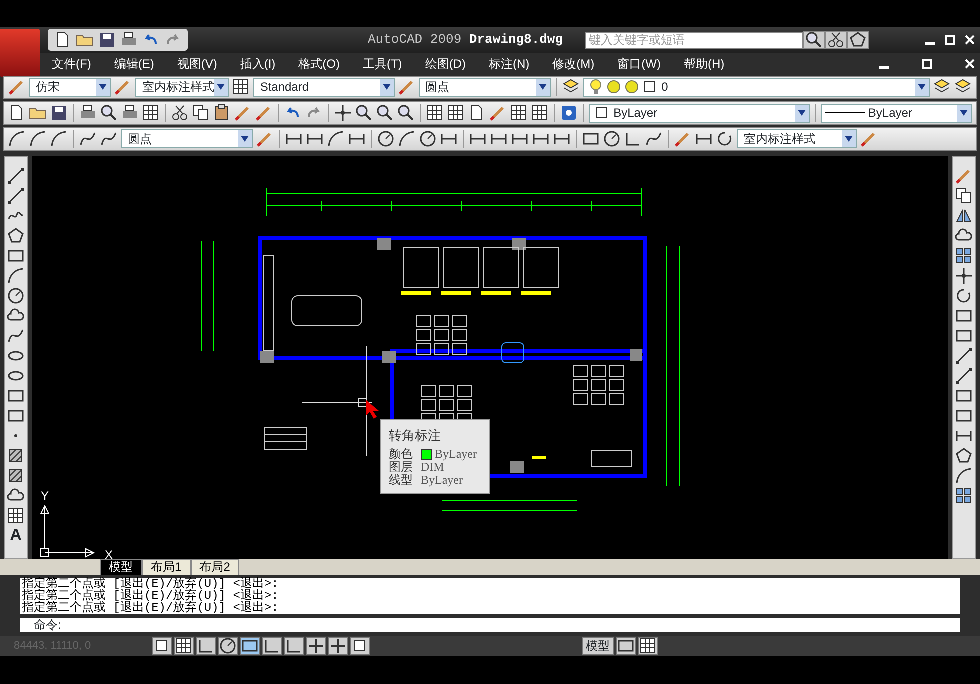 This screenshot has width=980, height=684. What do you see at coordinates (221, 113) in the screenshot?
I see `clipboard-icon` at bounding box center [221, 113].